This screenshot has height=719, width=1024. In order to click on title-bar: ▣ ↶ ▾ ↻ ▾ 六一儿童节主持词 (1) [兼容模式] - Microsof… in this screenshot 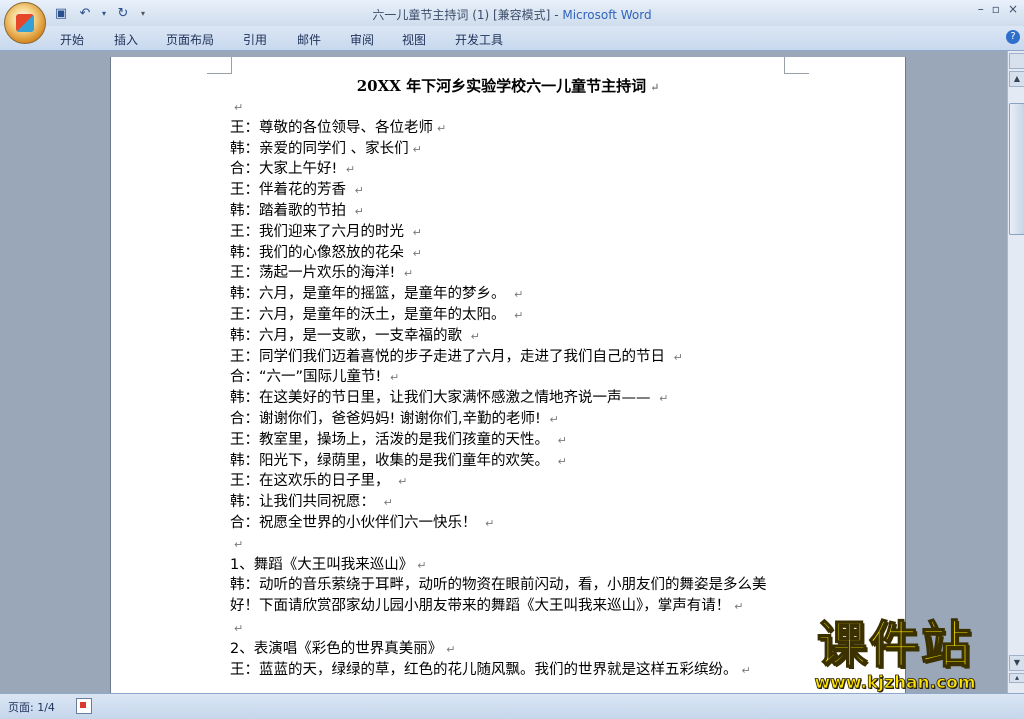, I will do `click(512, 22)`.